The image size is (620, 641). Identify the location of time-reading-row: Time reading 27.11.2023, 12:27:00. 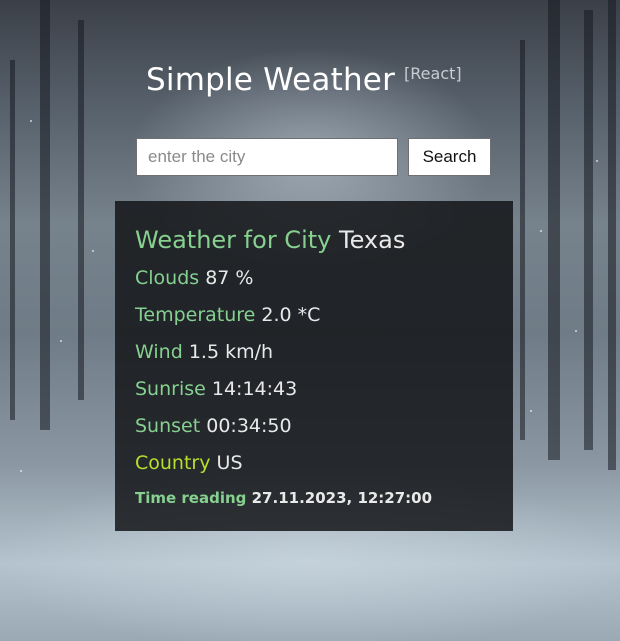
(314, 498).